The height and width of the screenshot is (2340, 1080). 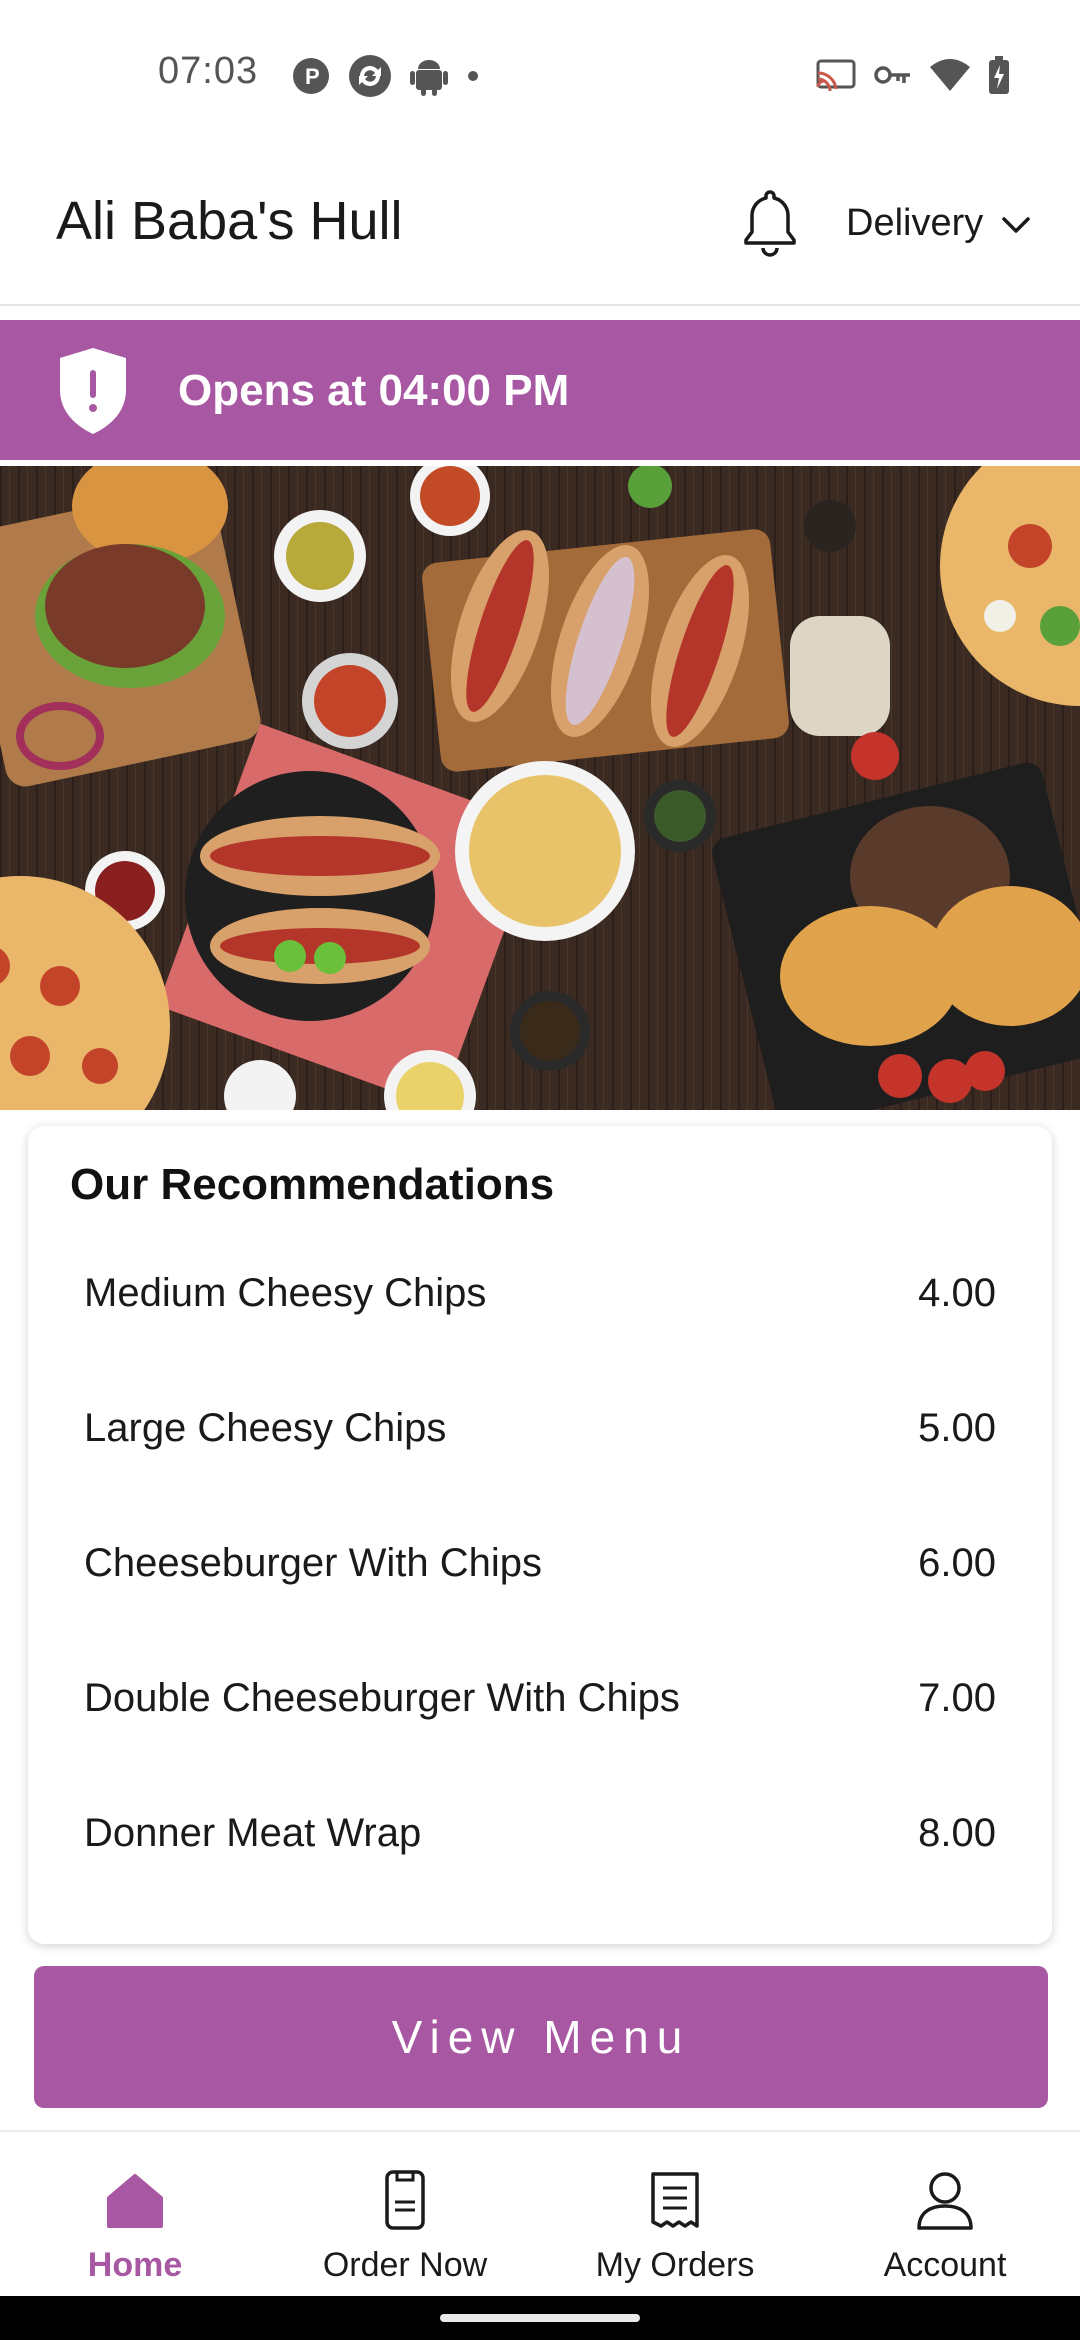 I want to click on status-time: 07:03, so click(x=208, y=71).